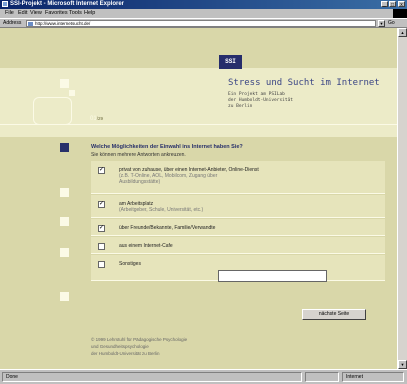 The height and width of the screenshot is (384, 407). What do you see at coordinates (272, 276) in the screenshot?
I see `other-text-input` at bounding box center [272, 276].